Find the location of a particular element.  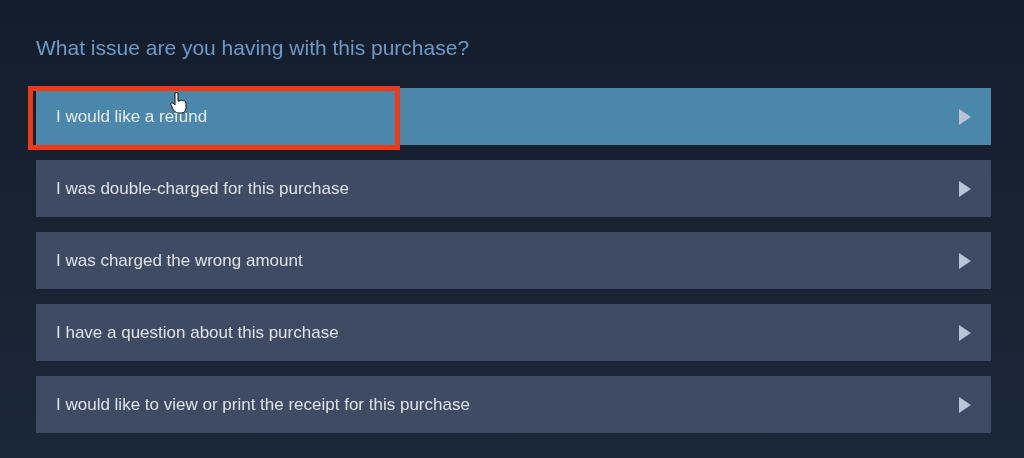

option-button: I was charged the wrong amount is located at coordinates (513, 260).